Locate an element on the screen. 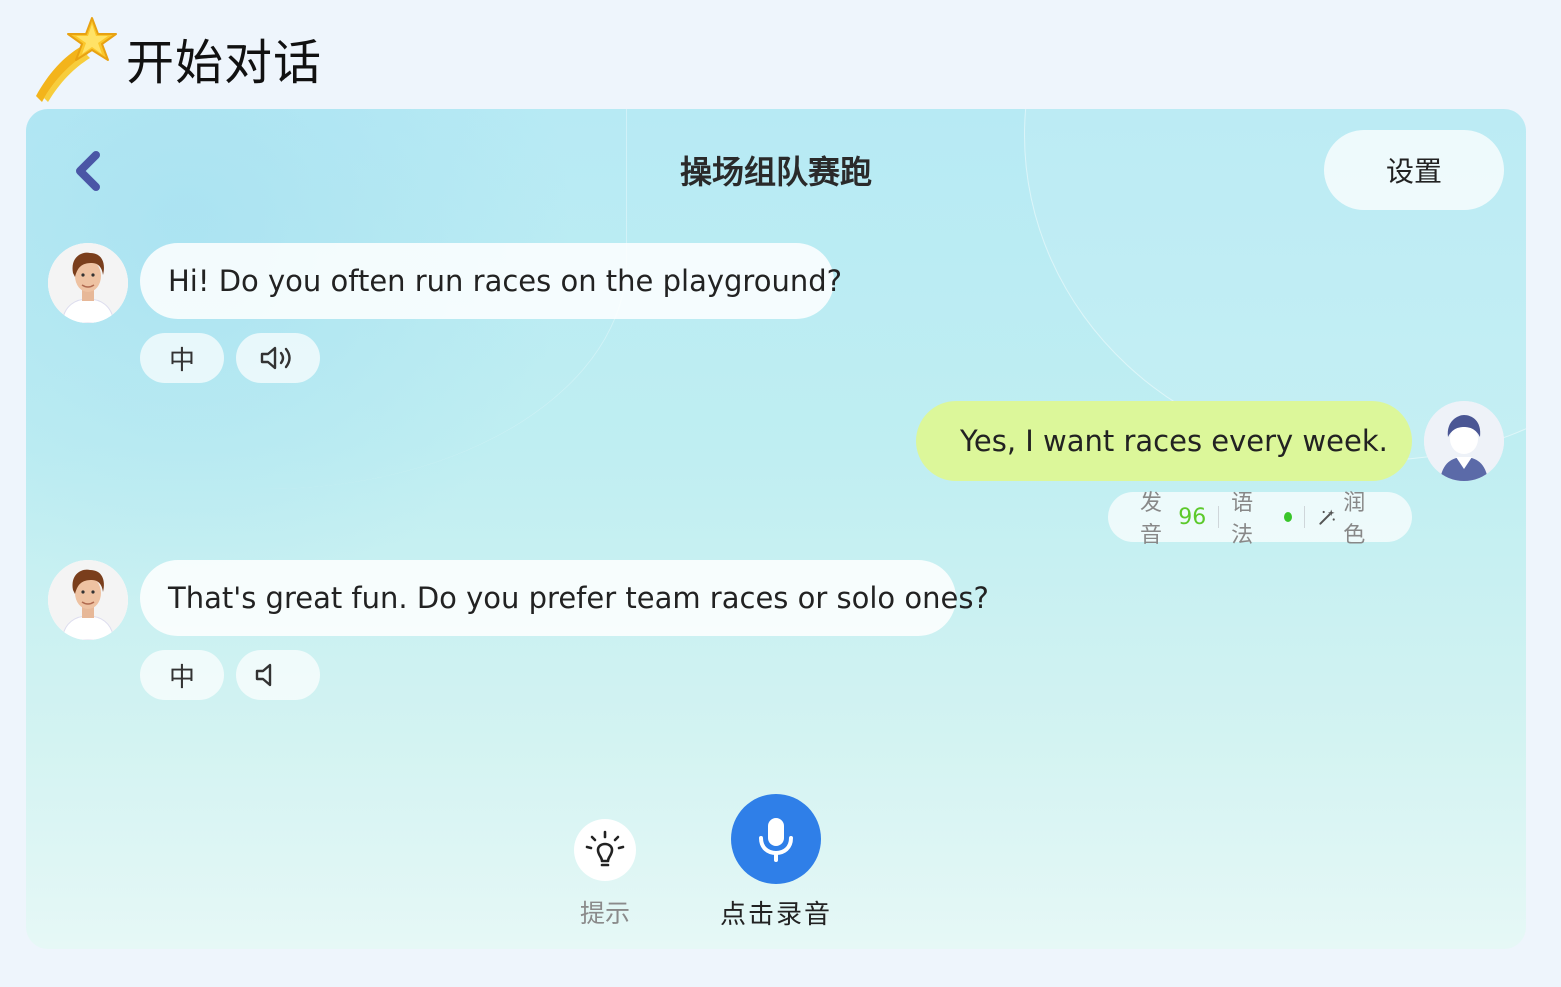 This screenshot has width=1561, height=987. polish-label: 润色 is located at coordinates (1354, 519).